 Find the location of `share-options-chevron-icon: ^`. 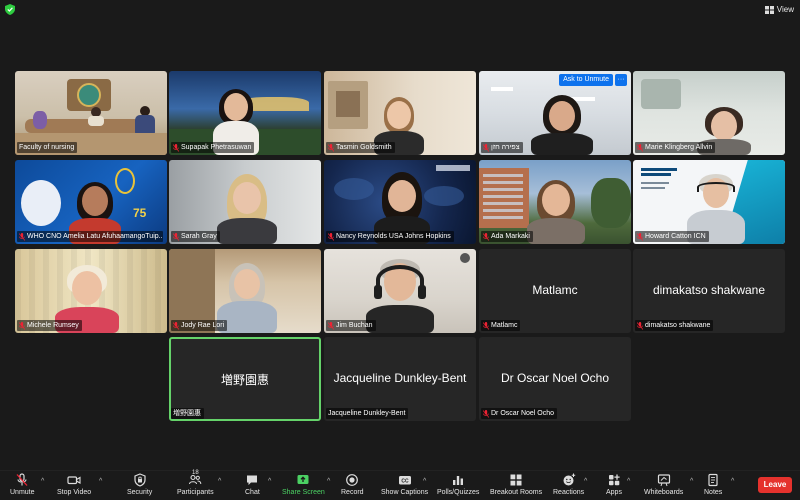

share-options-chevron-icon: ^ is located at coordinates (328, 481).